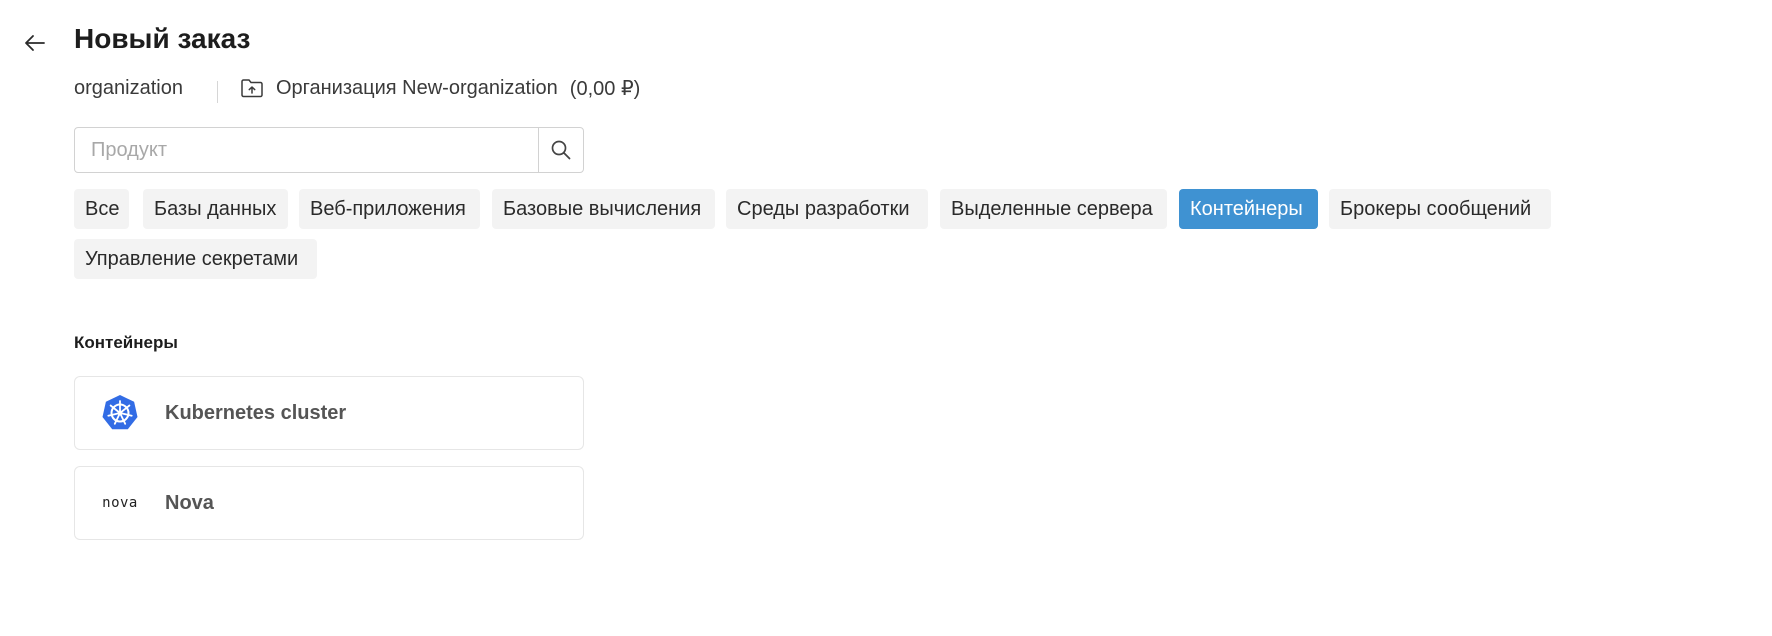 This screenshot has width=1772, height=636. What do you see at coordinates (128, 88) in the screenshot?
I see `context-label: organization` at bounding box center [128, 88].